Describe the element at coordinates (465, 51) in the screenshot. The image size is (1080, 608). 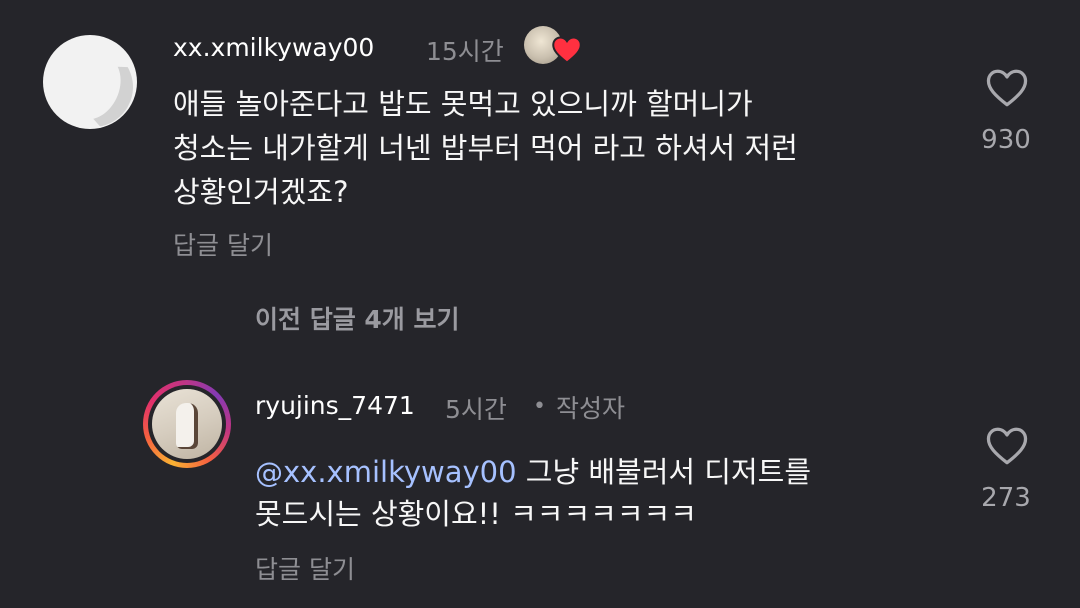
I see `comment-timestamp: 15시간` at that location.